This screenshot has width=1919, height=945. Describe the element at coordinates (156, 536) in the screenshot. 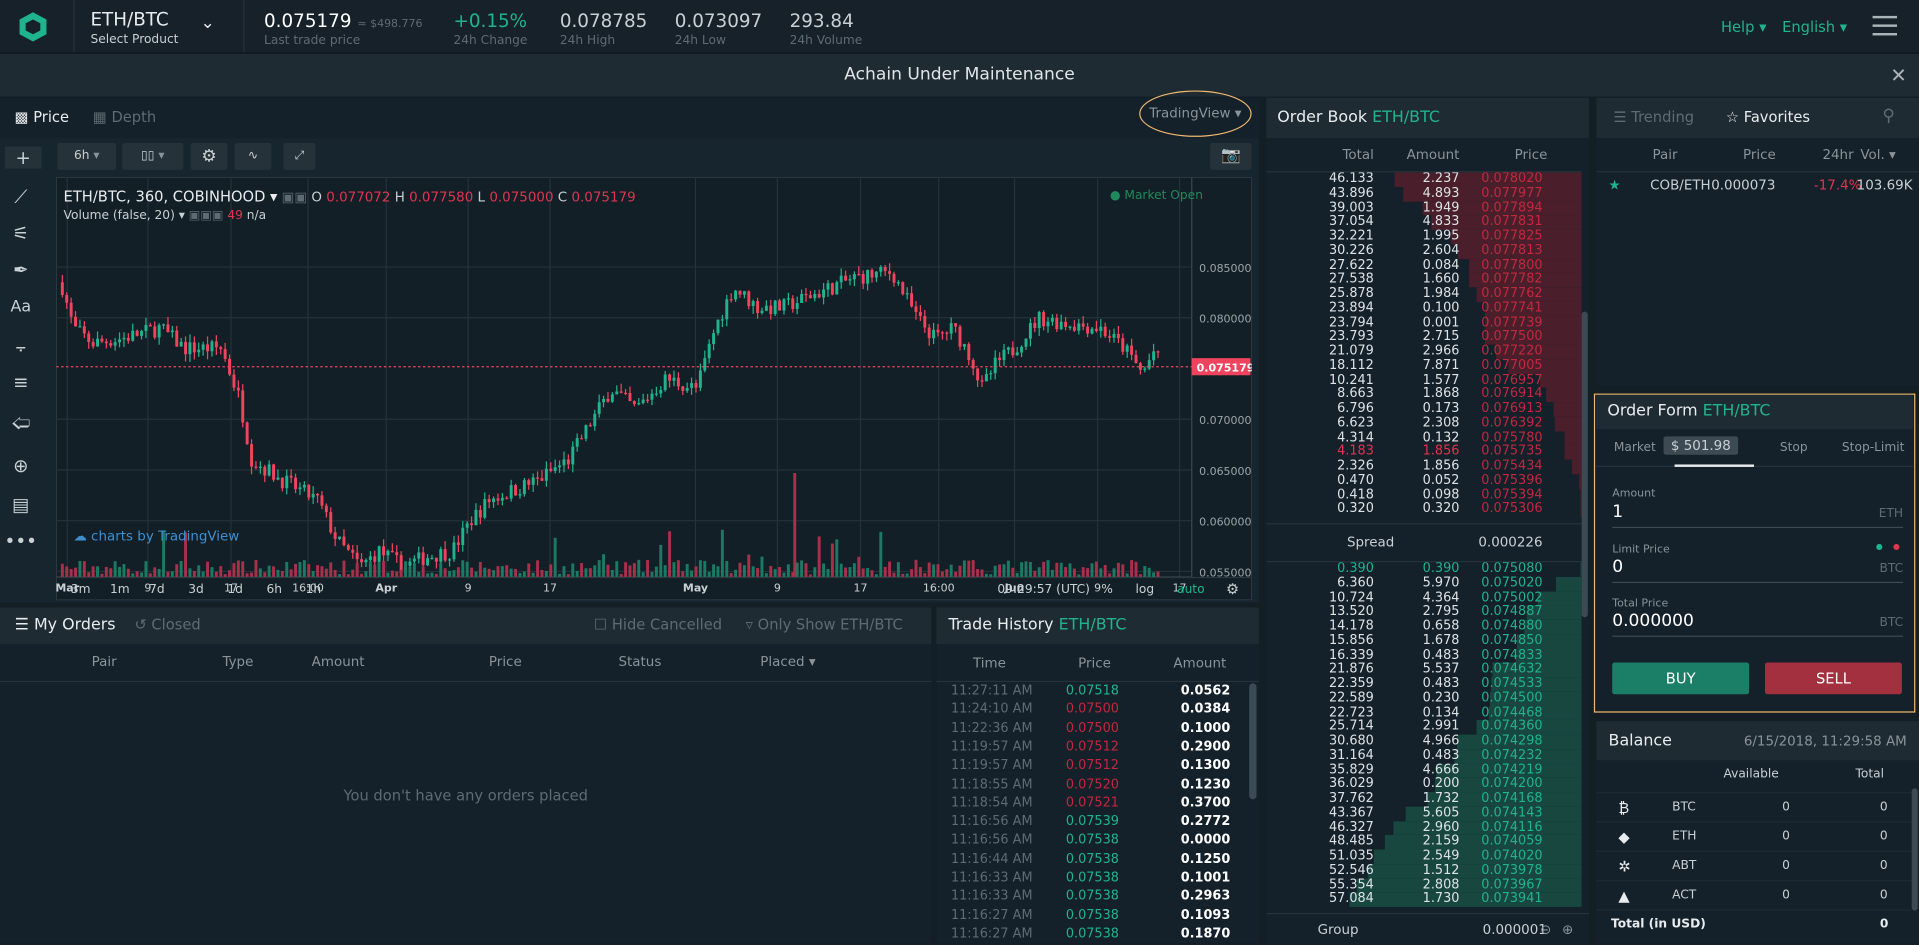

I see `tradingview-watermark: ☁ charts by TradingView` at that location.